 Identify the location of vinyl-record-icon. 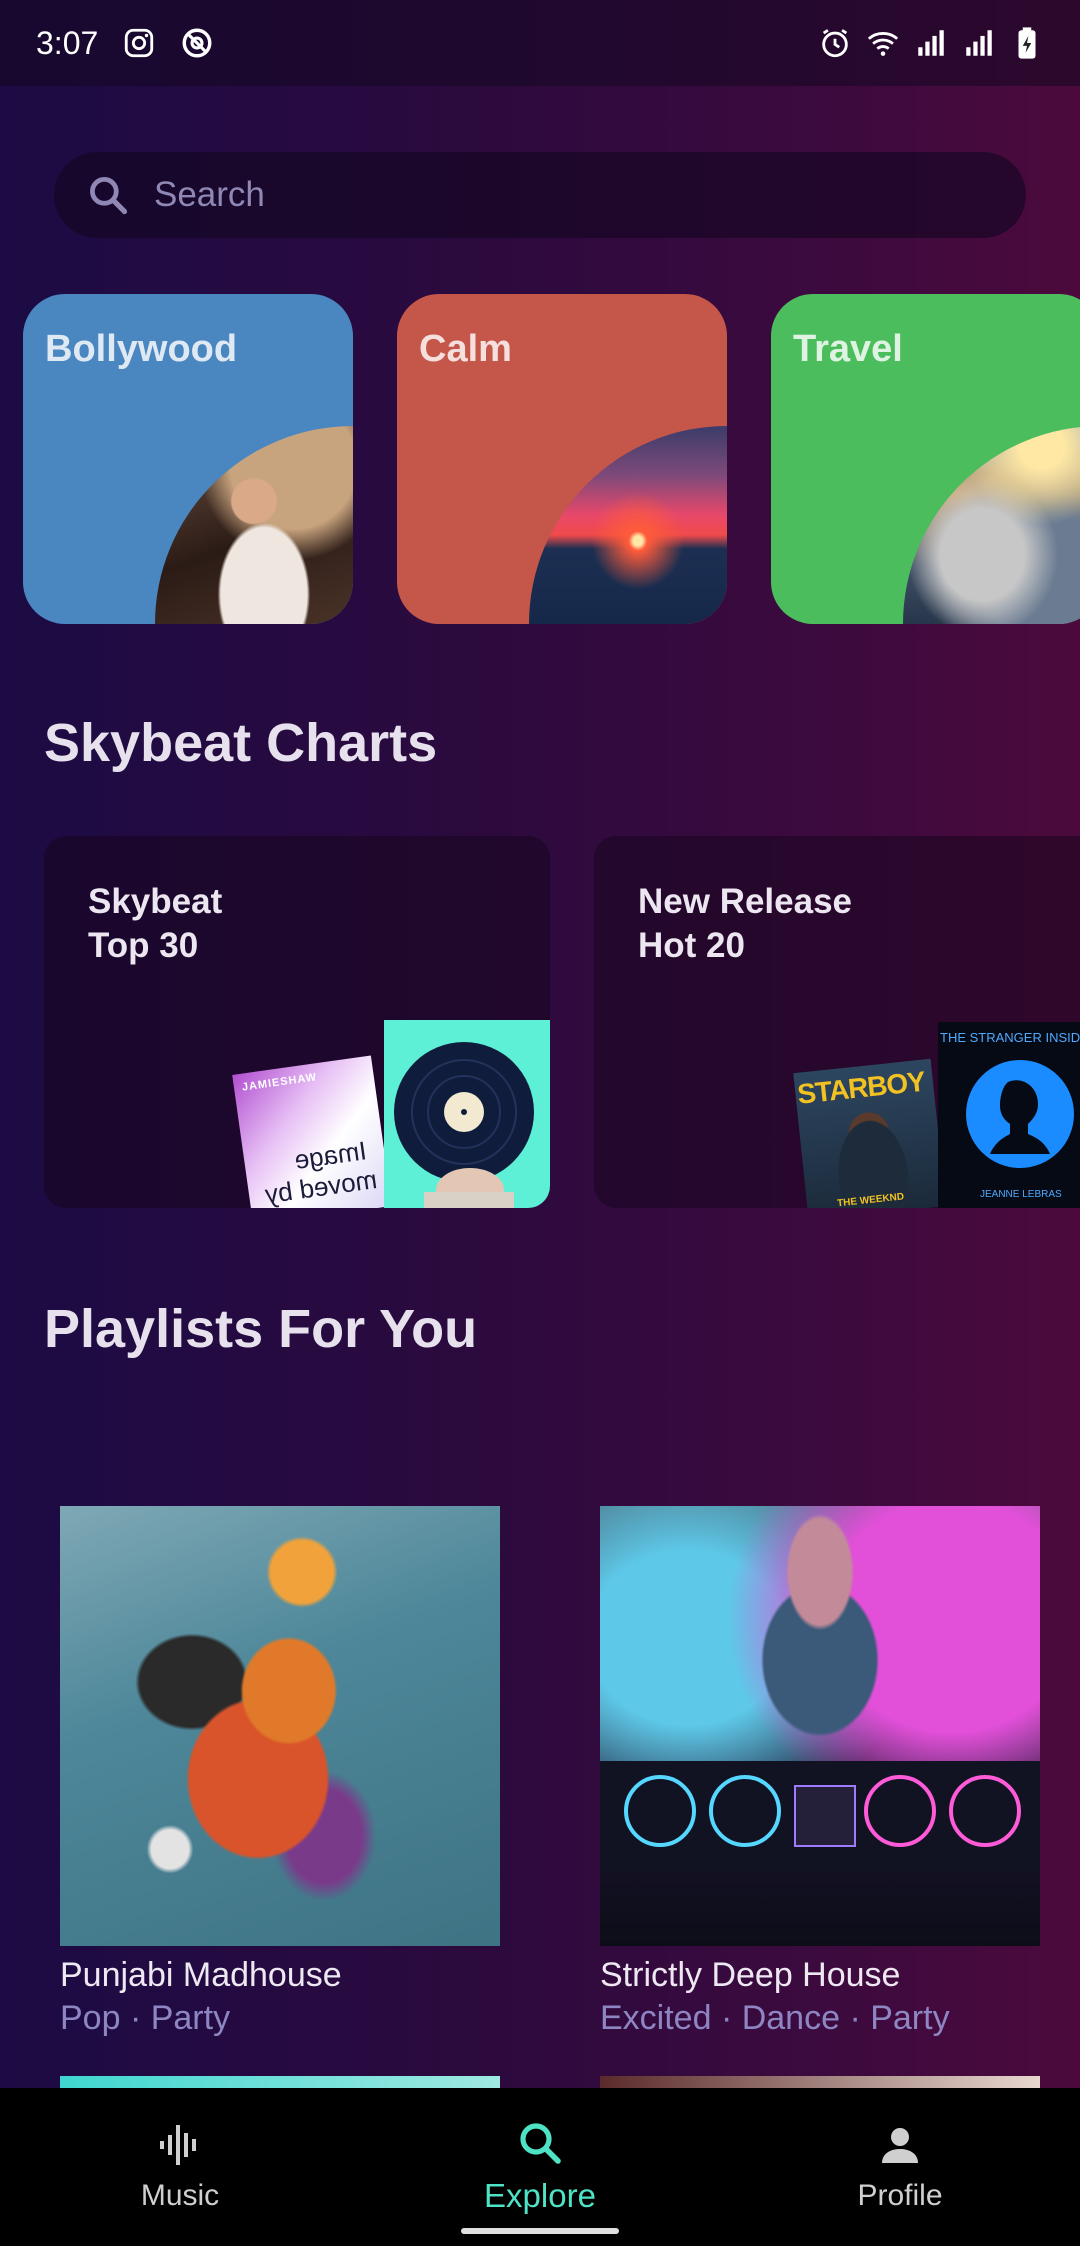
(464, 1125).